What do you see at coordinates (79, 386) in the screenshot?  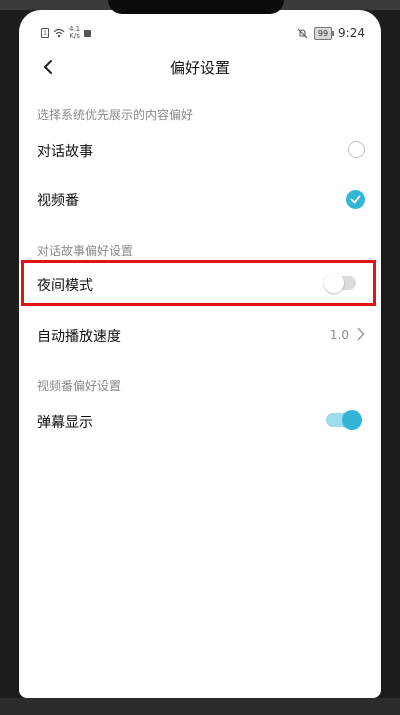 I see `section-label-video-settings: 视频番偏好设置` at bounding box center [79, 386].